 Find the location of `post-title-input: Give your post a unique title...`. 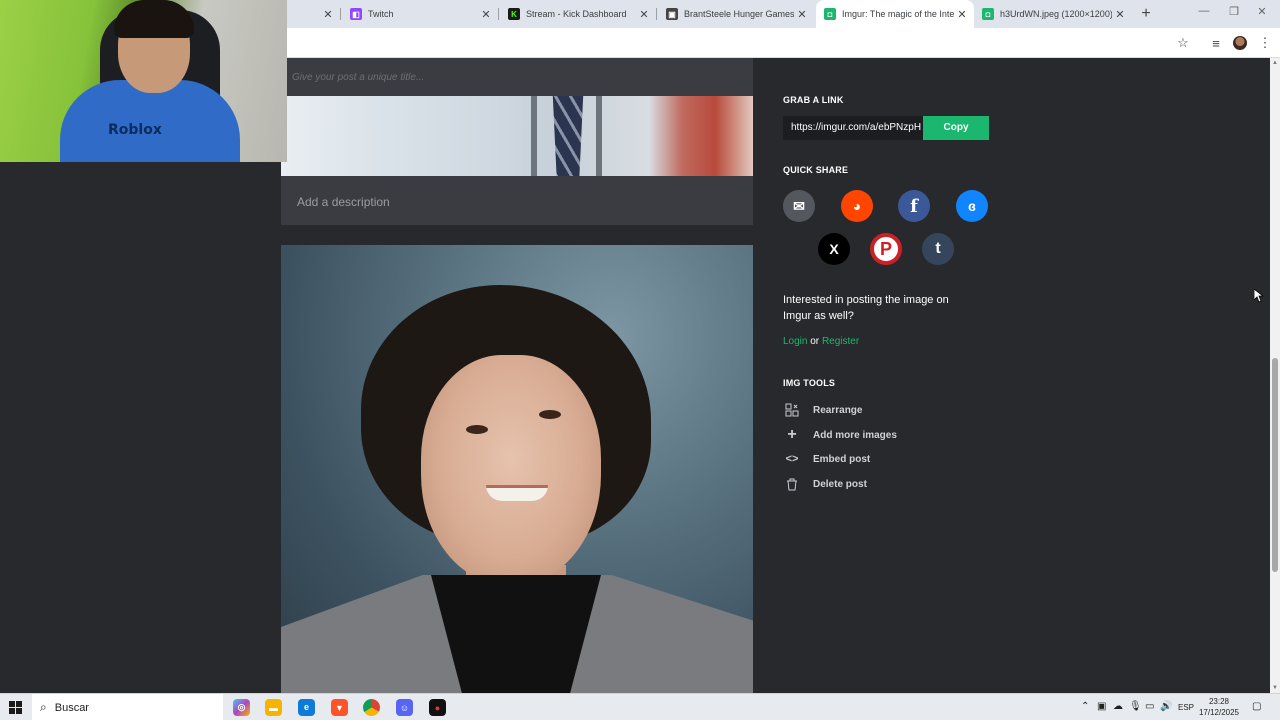

post-title-input: Give your post a unique title... is located at coordinates (358, 77).